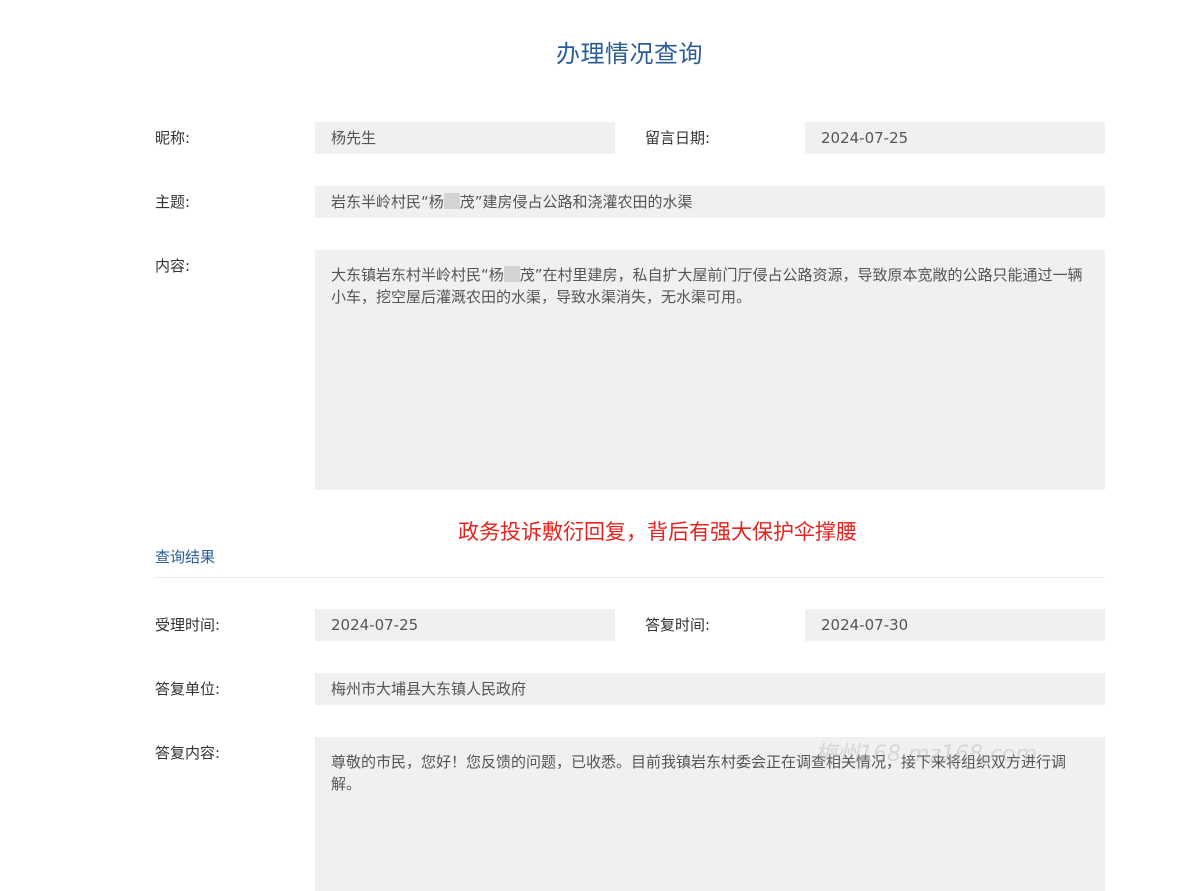 The height and width of the screenshot is (891, 1184). What do you see at coordinates (678, 138) in the screenshot?
I see `message-date-label: 留言日期:` at bounding box center [678, 138].